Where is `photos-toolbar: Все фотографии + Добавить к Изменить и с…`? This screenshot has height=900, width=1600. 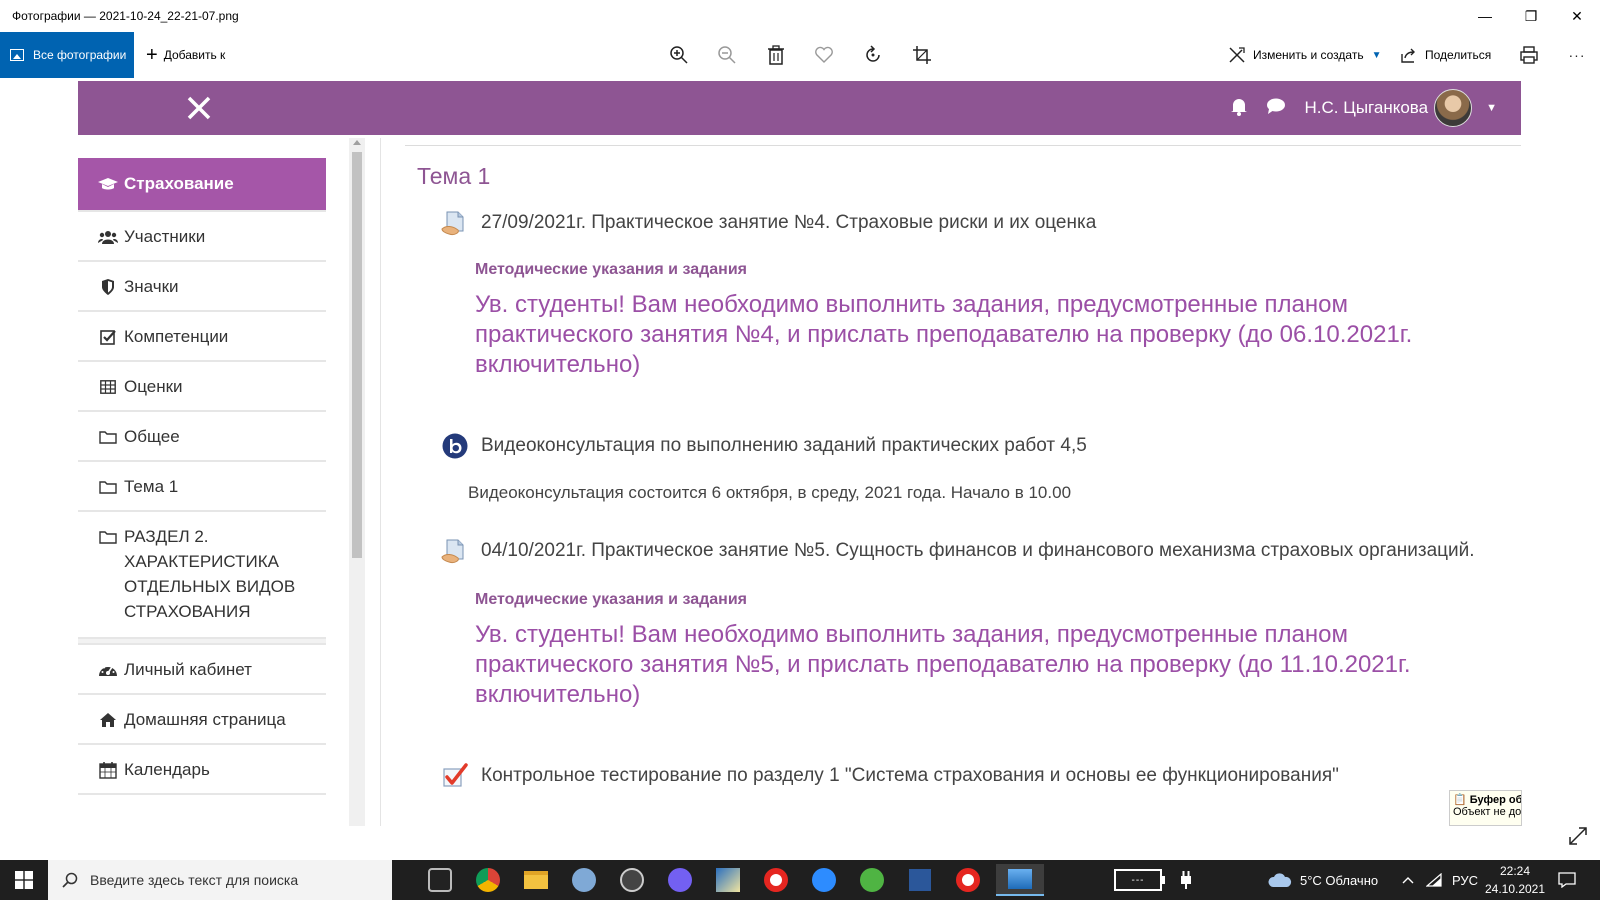 photos-toolbar: Все фотографии + Добавить к Изменить и с… is located at coordinates (800, 55).